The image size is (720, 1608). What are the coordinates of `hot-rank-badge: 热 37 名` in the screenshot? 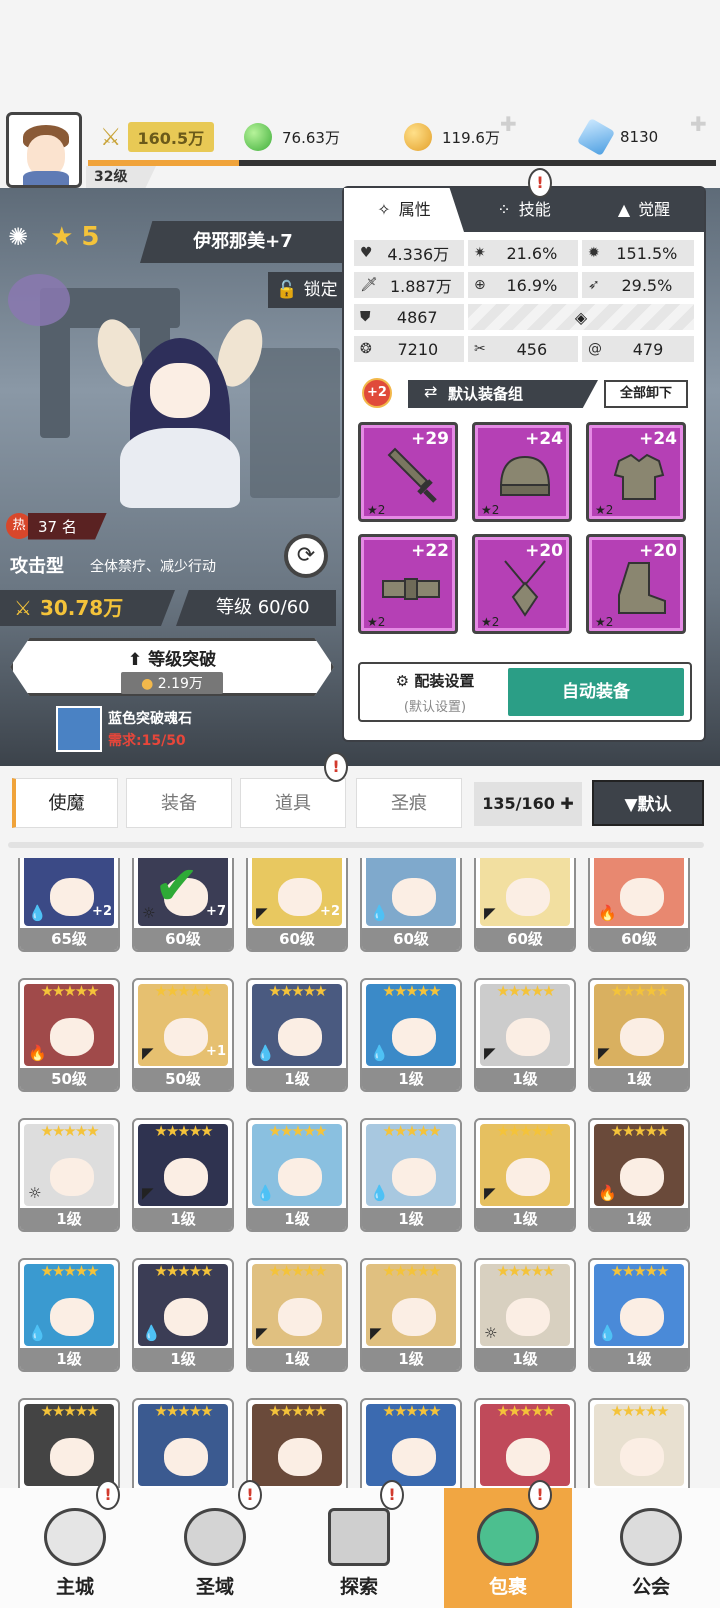 It's located at (56, 526).